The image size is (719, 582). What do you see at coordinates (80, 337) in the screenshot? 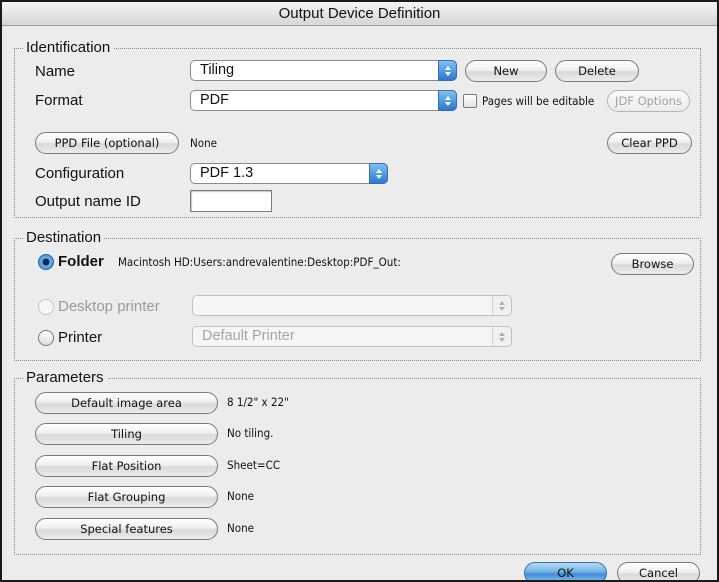
I see `printer-label: Printer` at bounding box center [80, 337].